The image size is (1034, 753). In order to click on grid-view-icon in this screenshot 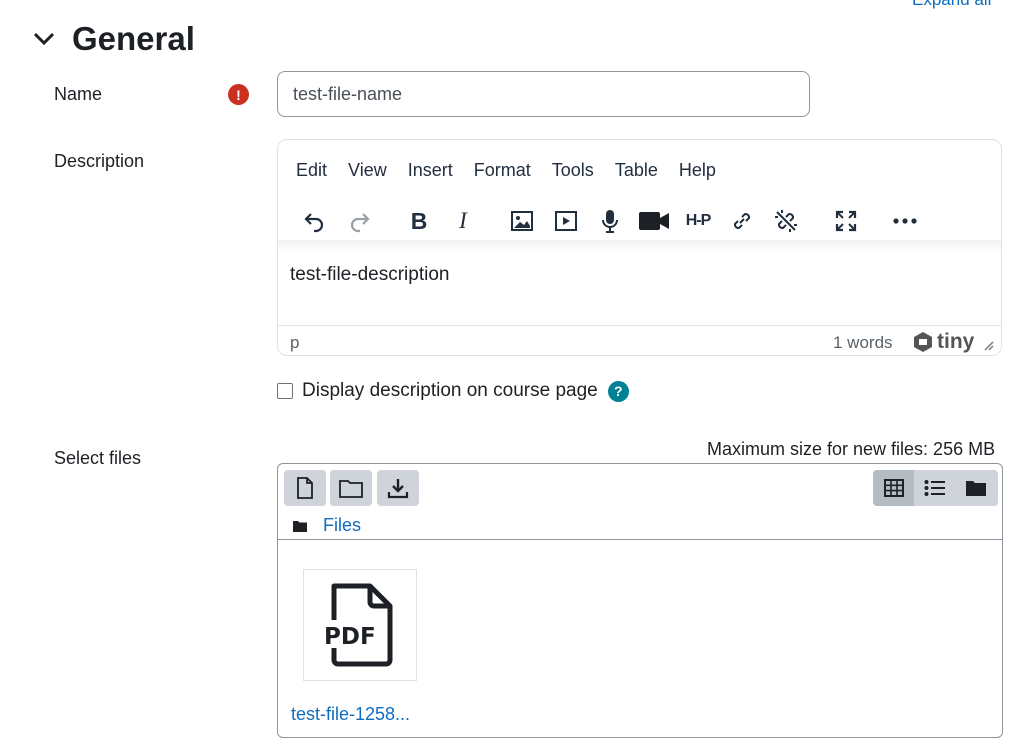, I will do `click(893, 488)`.